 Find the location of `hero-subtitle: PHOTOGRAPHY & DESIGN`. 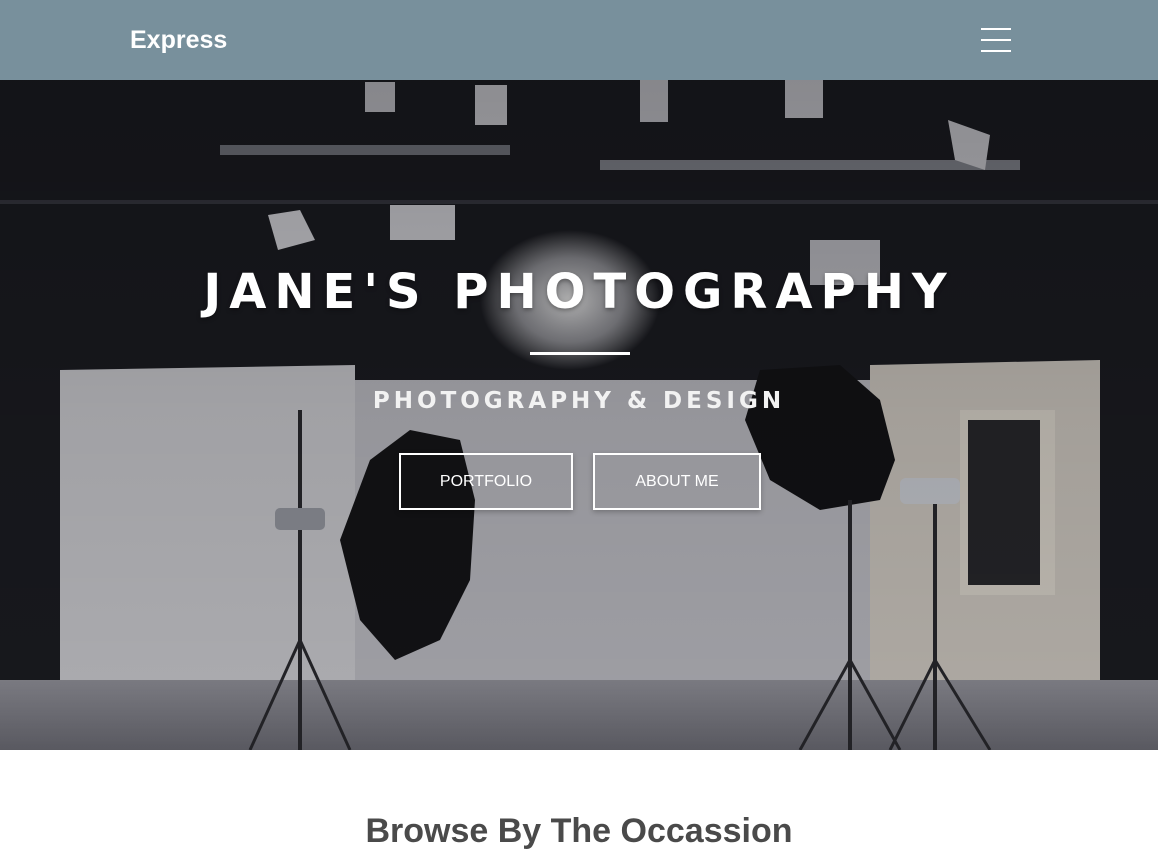

hero-subtitle: PHOTOGRAPHY & DESIGN is located at coordinates (579, 401).